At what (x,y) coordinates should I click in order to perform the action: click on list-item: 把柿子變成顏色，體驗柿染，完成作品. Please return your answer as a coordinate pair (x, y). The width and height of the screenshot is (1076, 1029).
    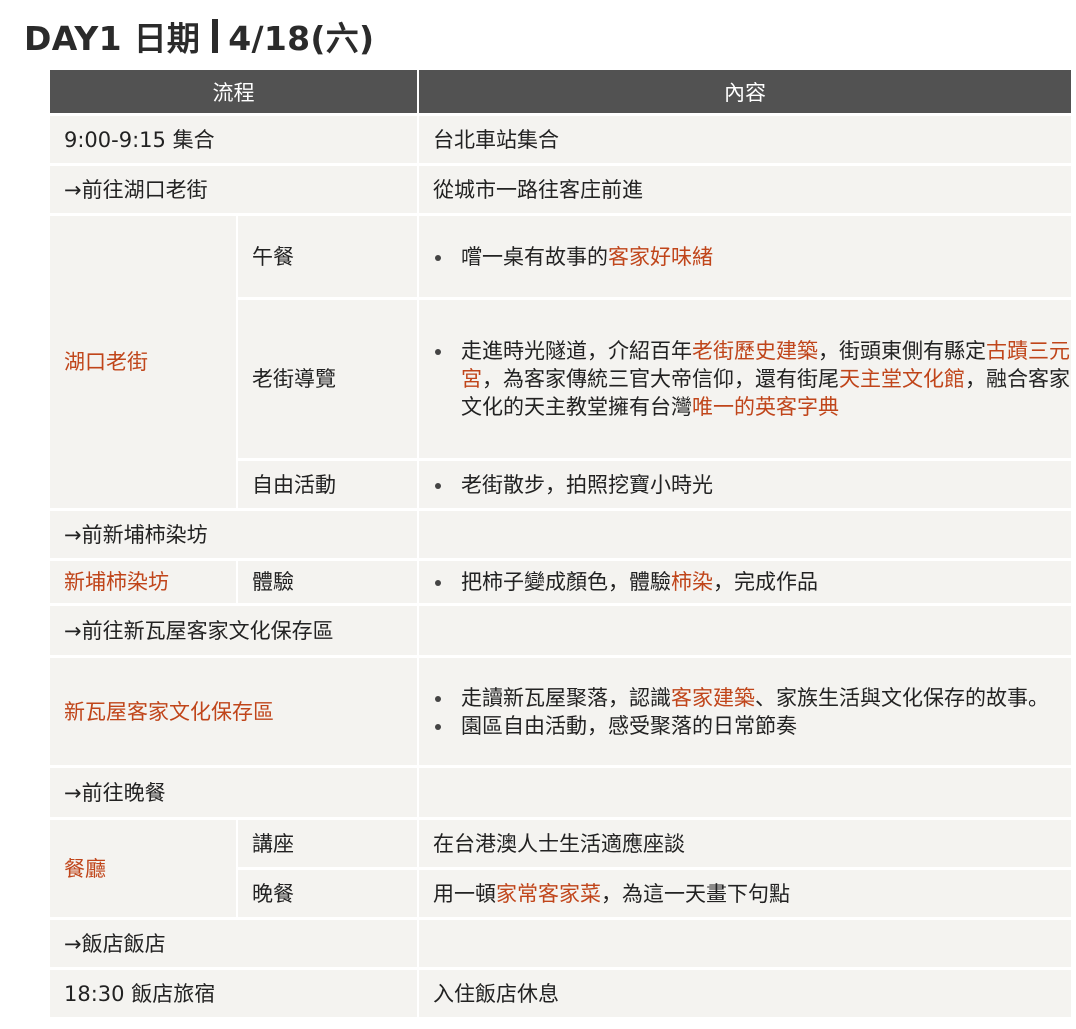
    Looking at the image, I should click on (752, 582).